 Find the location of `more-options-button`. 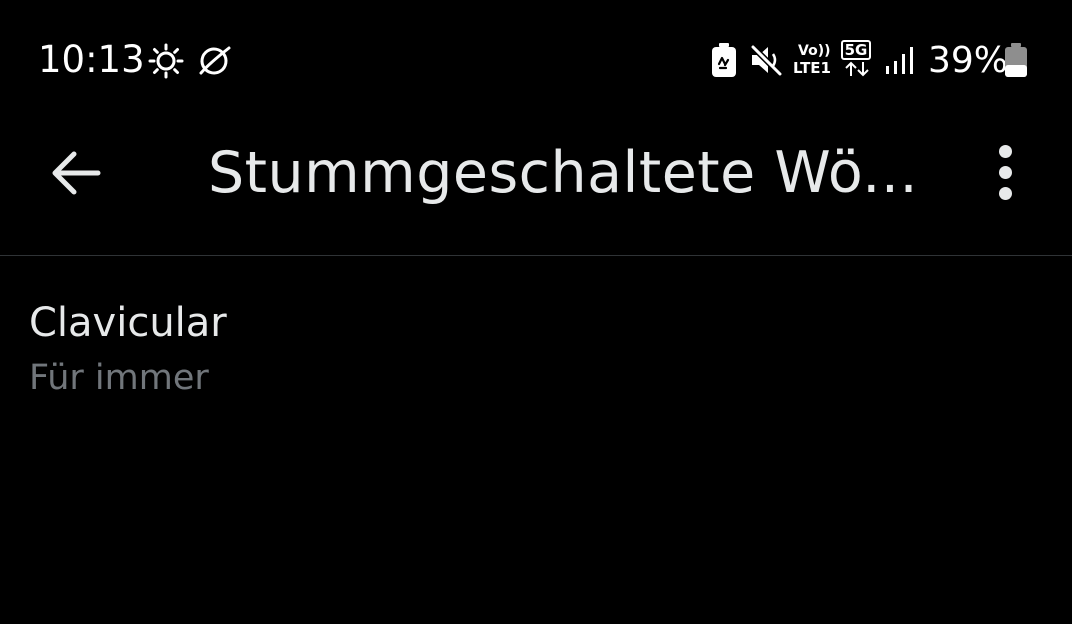

more-options-button is located at coordinates (1006, 173).